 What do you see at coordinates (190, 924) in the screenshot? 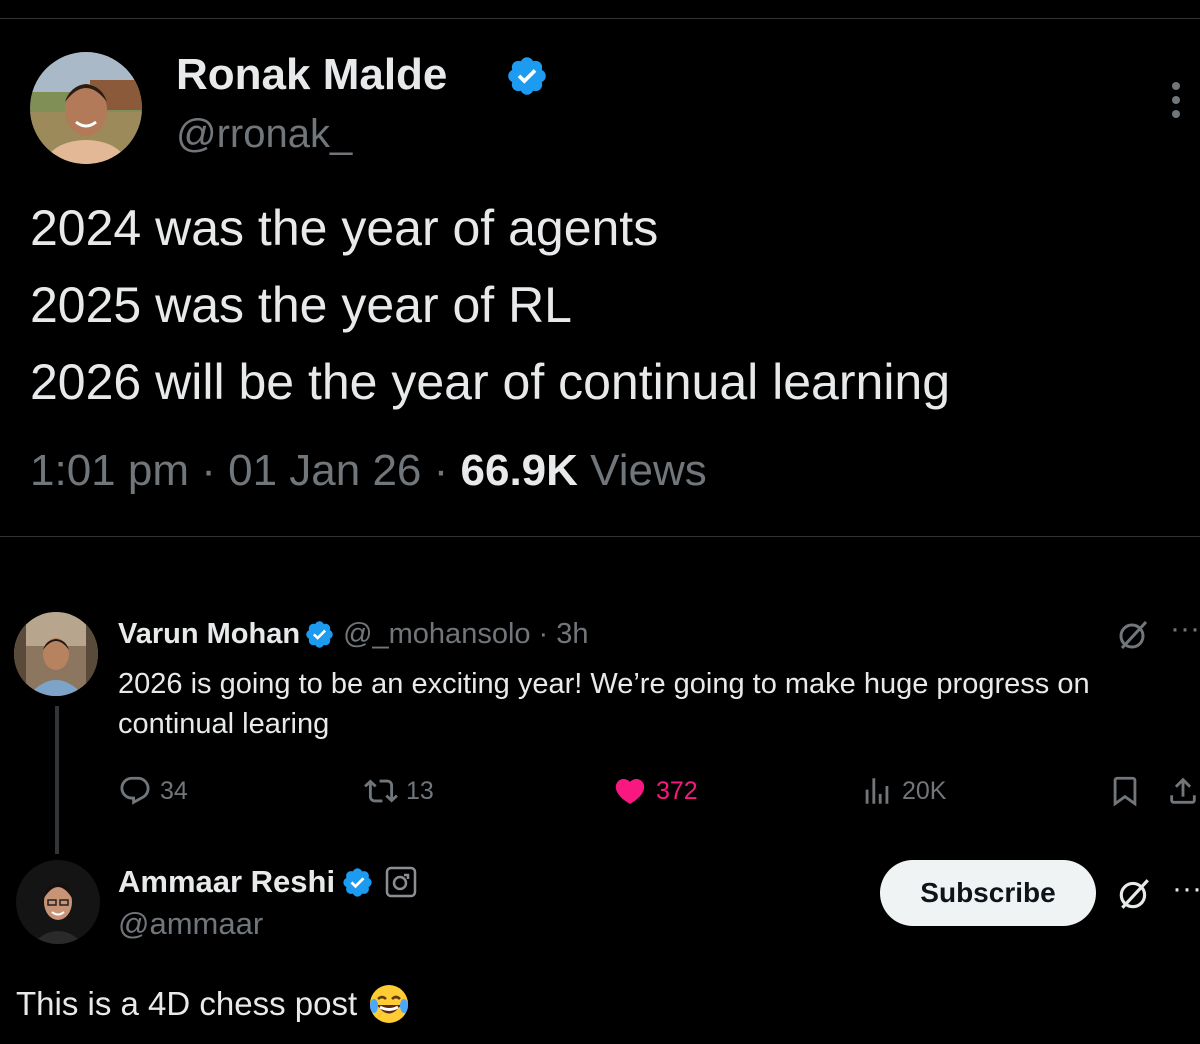
I see `quote-author-handle: @ammaar` at bounding box center [190, 924].